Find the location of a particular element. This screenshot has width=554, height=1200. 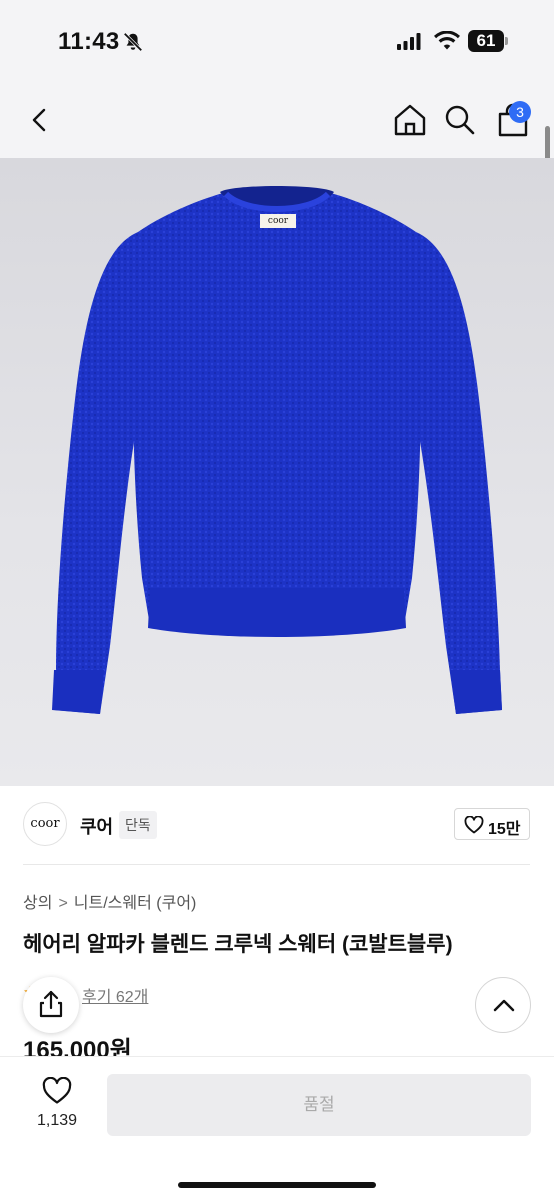

status-time: 11:43 is located at coordinates (89, 41).